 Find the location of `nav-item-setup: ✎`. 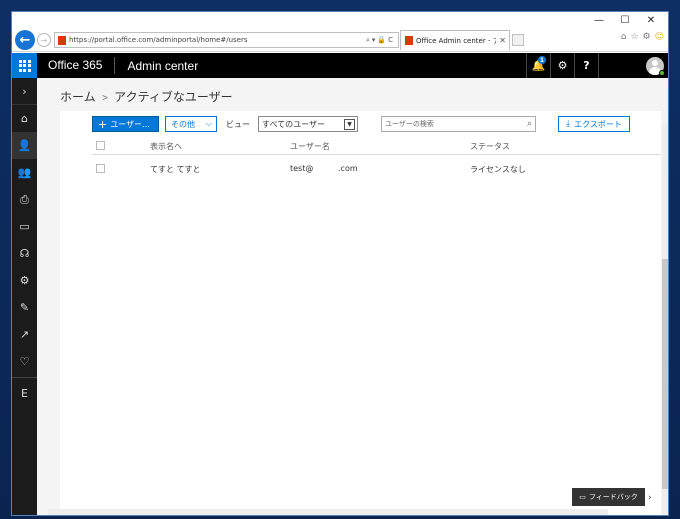

nav-item-setup: ✎ is located at coordinates (24, 307).